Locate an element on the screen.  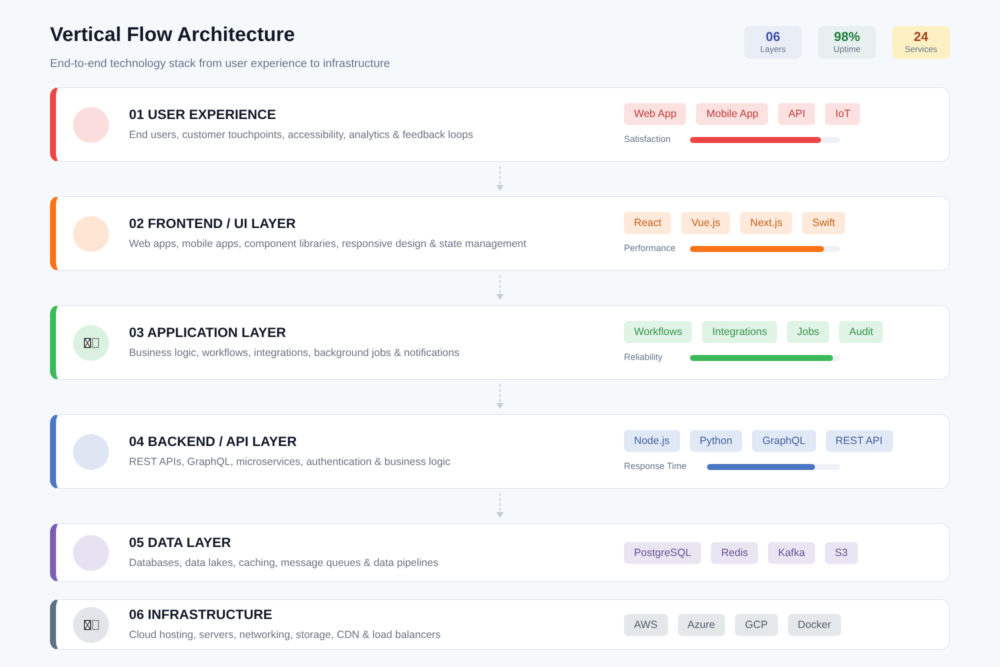
tech-tag: Swift is located at coordinates (824, 223).